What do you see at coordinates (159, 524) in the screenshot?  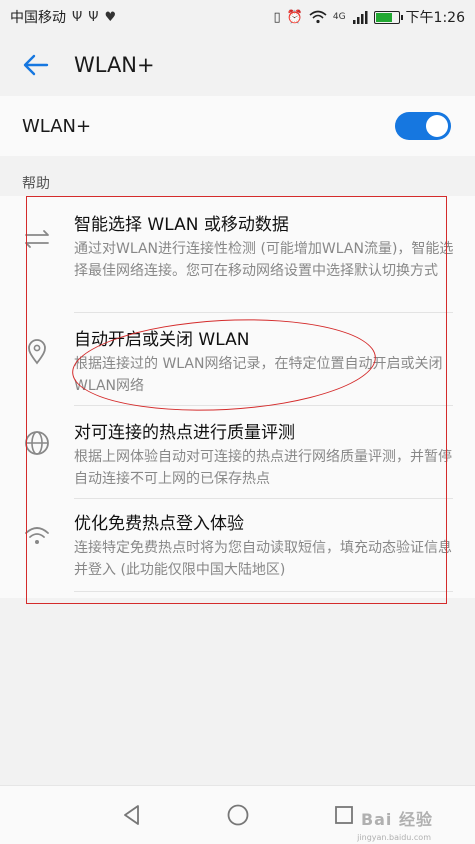 I see `help-item-title: 优化免费热点登入体验` at bounding box center [159, 524].